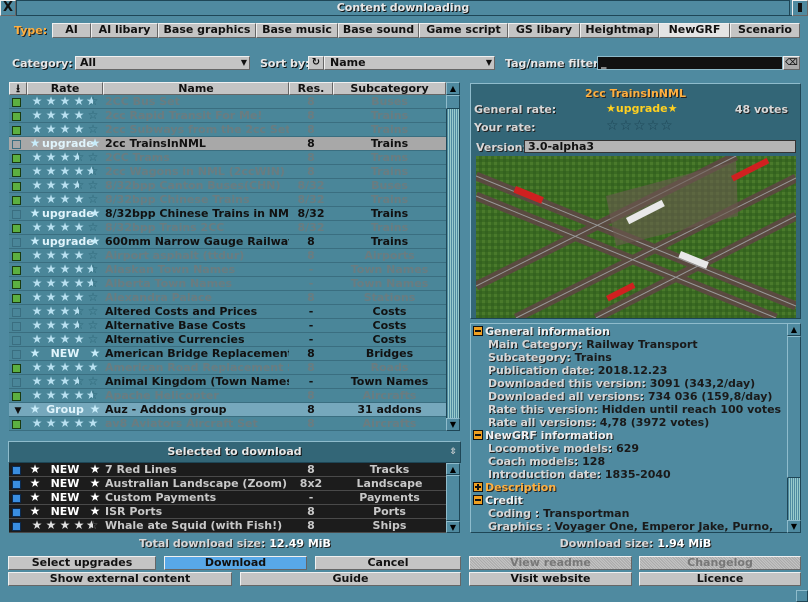  What do you see at coordinates (82, 563) in the screenshot?
I see `select-upgrades-button: Select upgrades` at bounding box center [82, 563].